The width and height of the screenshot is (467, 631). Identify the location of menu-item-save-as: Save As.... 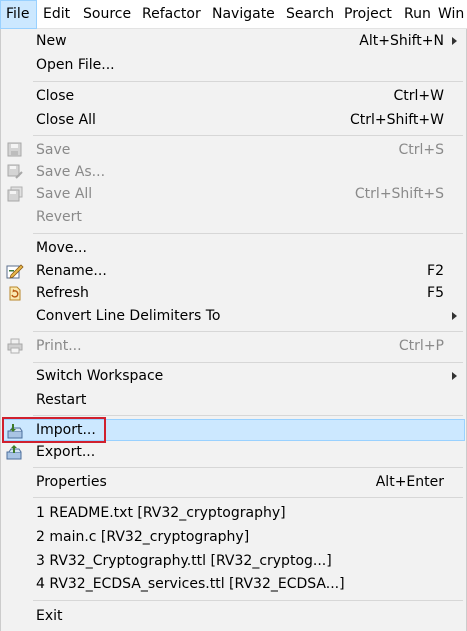
(233, 172).